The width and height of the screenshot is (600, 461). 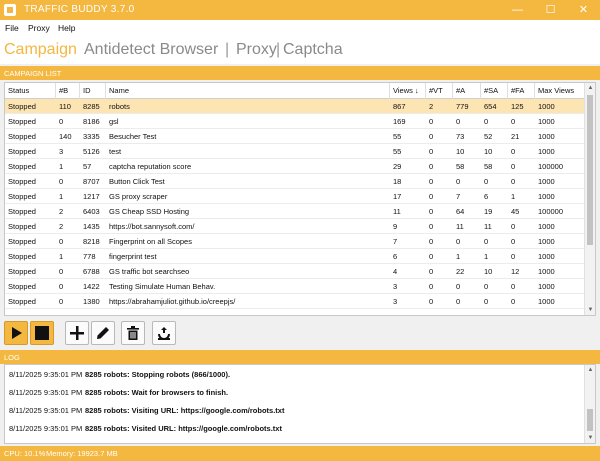 I want to click on add-button, so click(x=77, y=333).